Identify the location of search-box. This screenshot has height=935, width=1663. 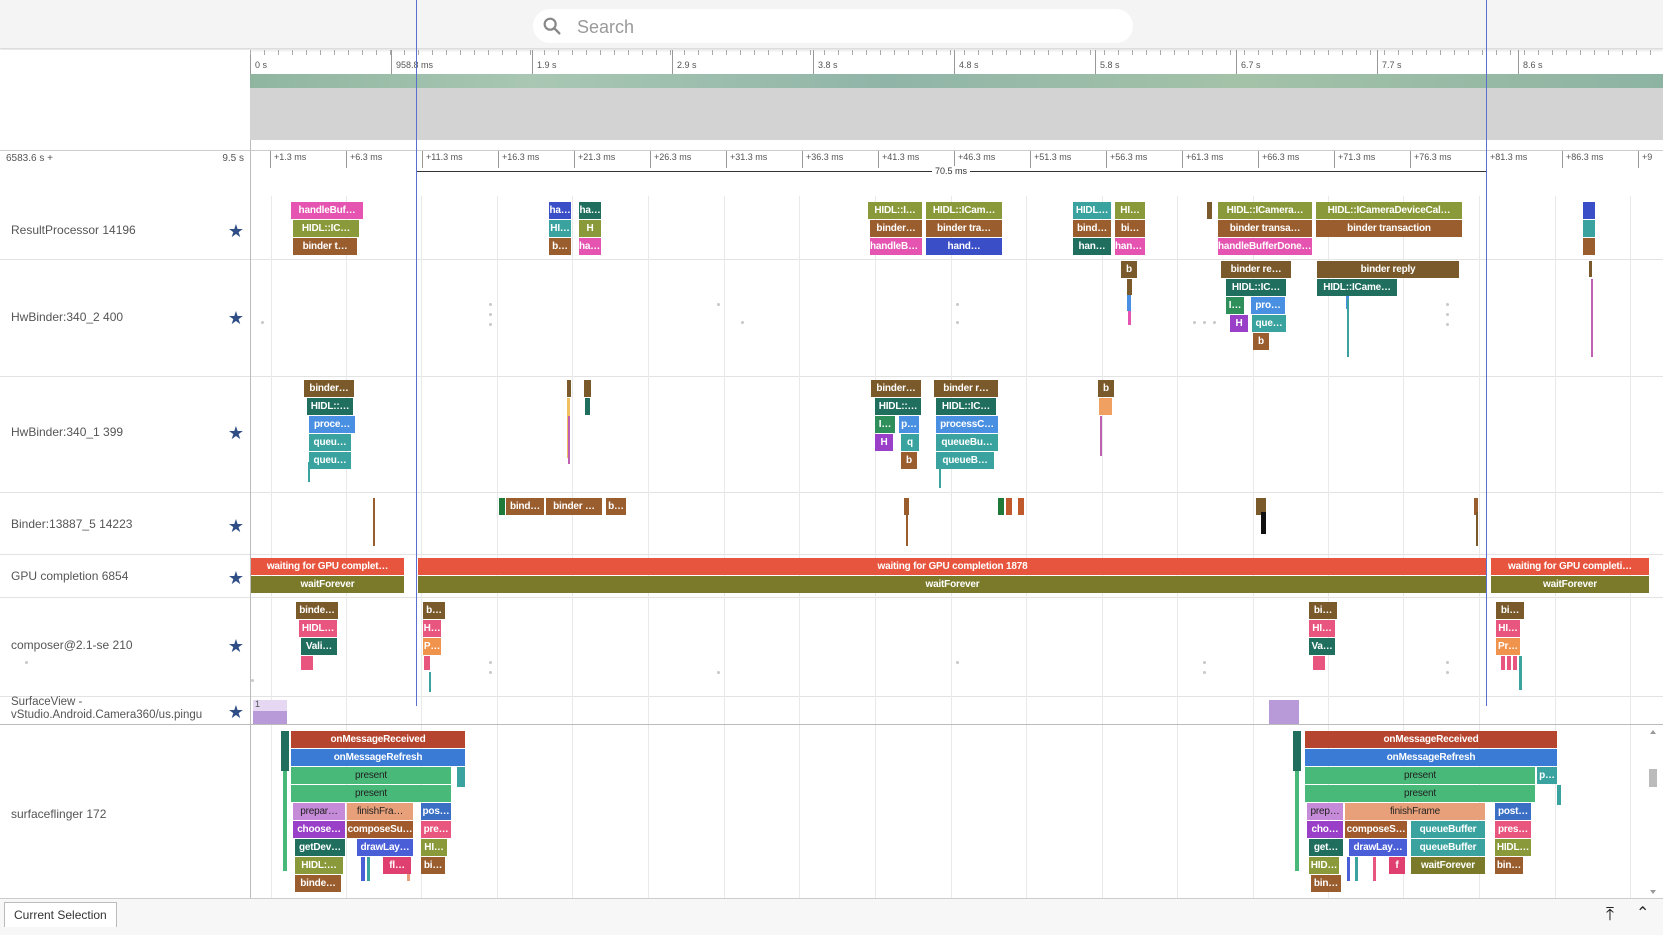
(833, 27).